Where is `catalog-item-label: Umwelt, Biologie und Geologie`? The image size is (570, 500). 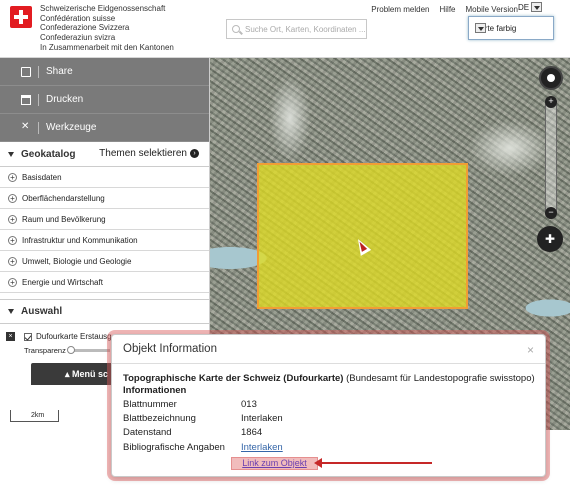 catalog-item-label: Umwelt, Biologie und Geologie is located at coordinates (77, 261).